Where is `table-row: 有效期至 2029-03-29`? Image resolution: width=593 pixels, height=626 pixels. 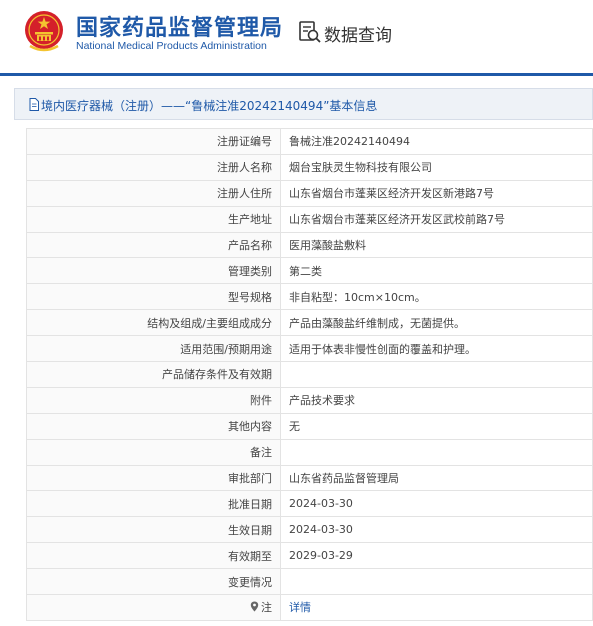
table-row: 有效期至 2029-03-29 is located at coordinates (309, 556).